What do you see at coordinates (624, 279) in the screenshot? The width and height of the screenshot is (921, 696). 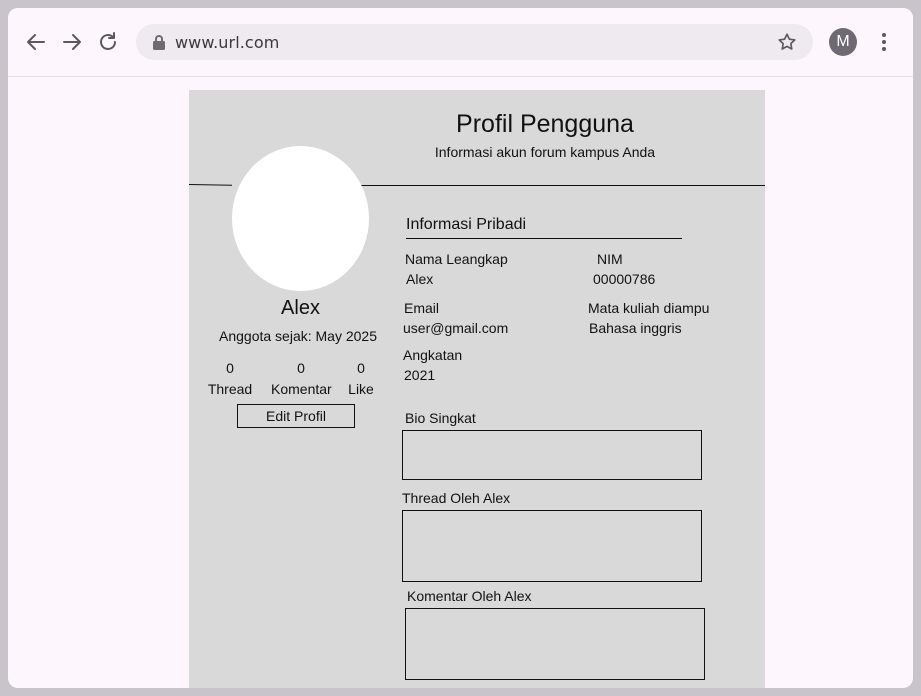 I see `nim-value: 00000786` at bounding box center [624, 279].